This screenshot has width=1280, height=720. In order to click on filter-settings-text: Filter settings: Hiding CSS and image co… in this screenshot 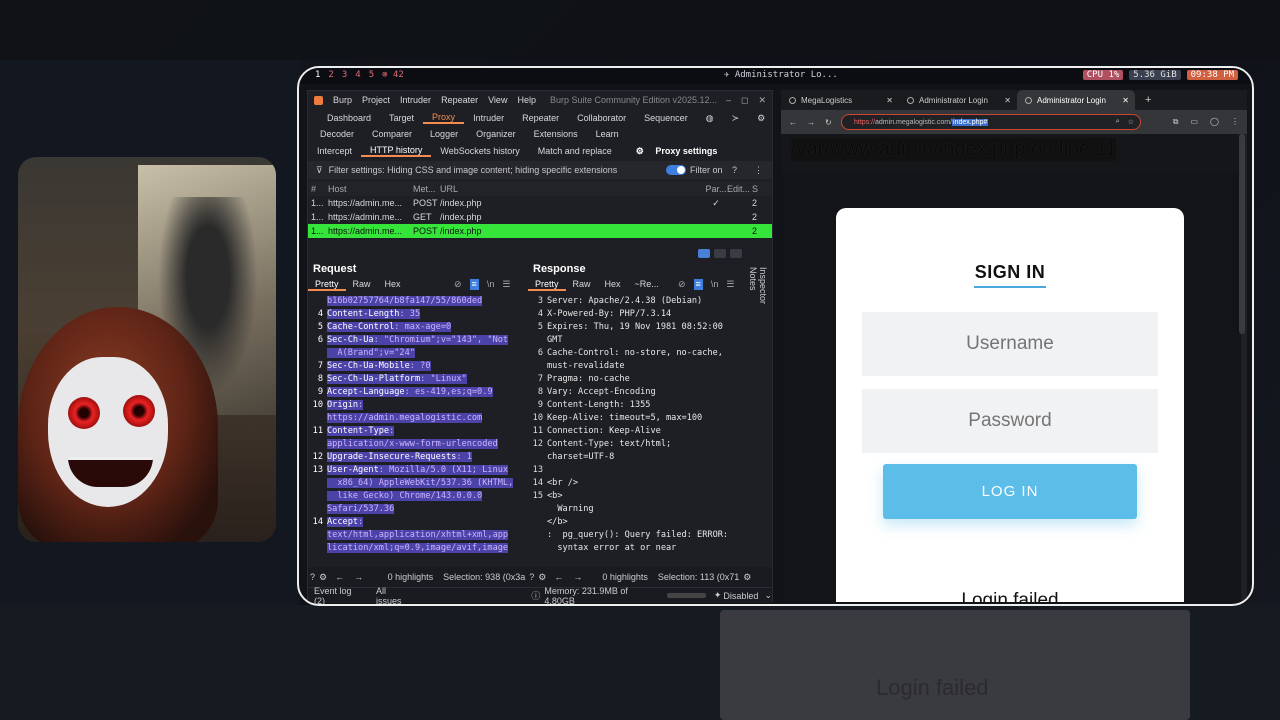, I will do `click(473, 170)`.